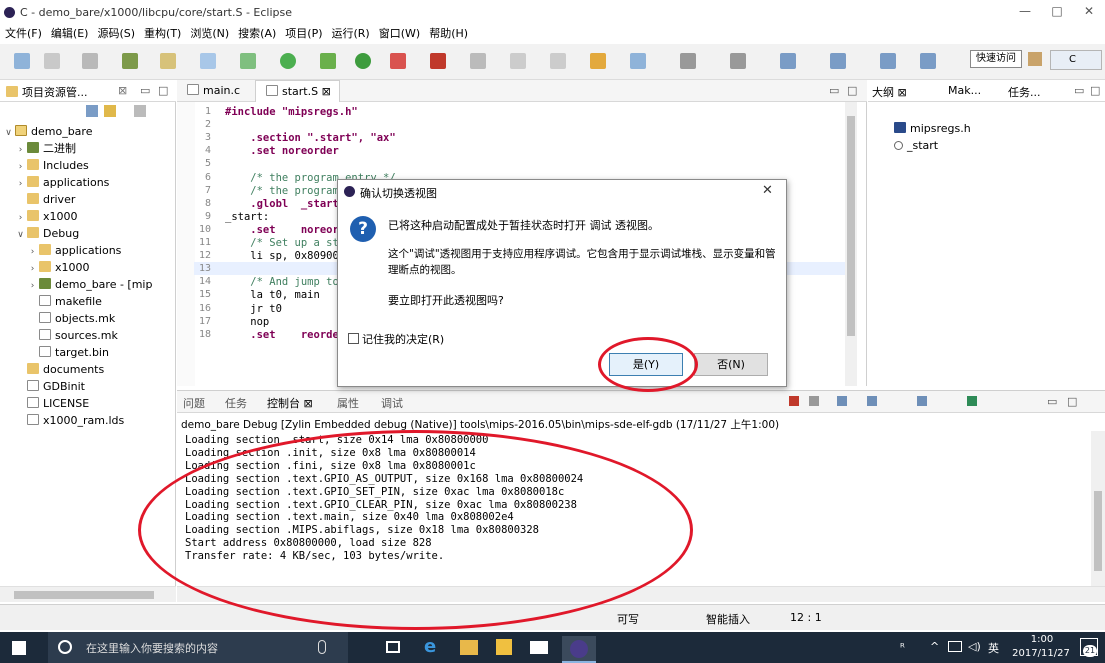 This screenshot has height=663, width=1105. Describe the element at coordinates (130, 61) in the screenshot. I see `tools-icon` at that location.